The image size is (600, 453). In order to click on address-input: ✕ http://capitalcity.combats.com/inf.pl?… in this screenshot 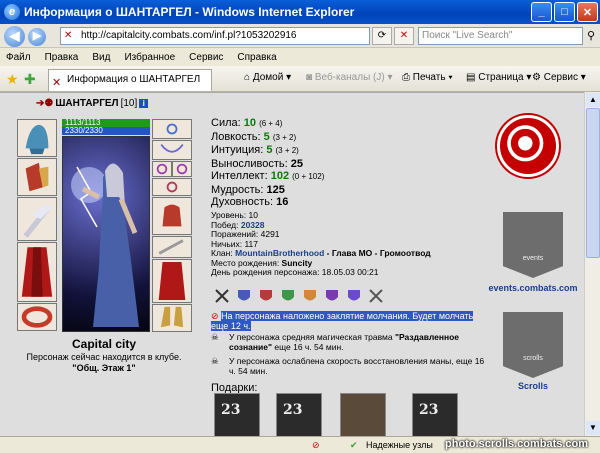, I will do `click(215, 36)`.